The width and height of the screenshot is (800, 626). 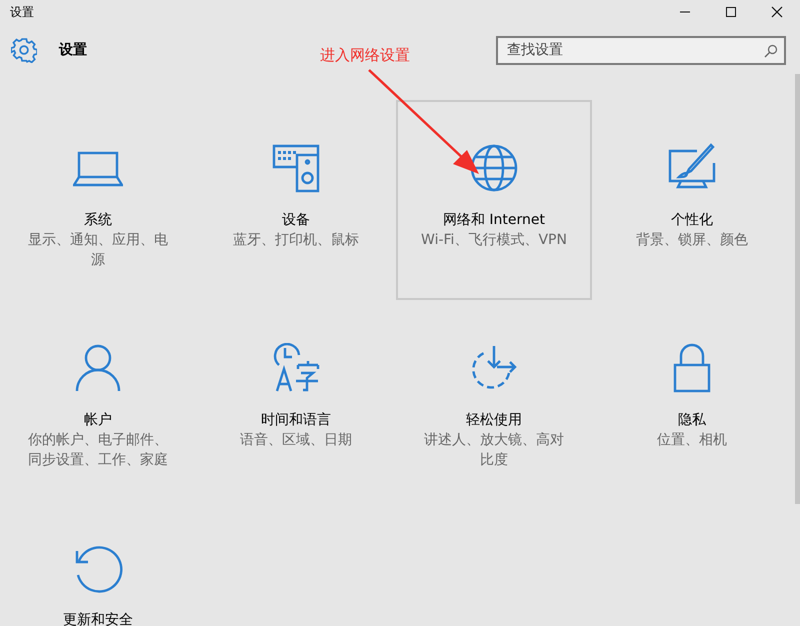 What do you see at coordinates (98, 563) in the screenshot?
I see `settings-tile: 更新和安全` at bounding box center [98, 563].